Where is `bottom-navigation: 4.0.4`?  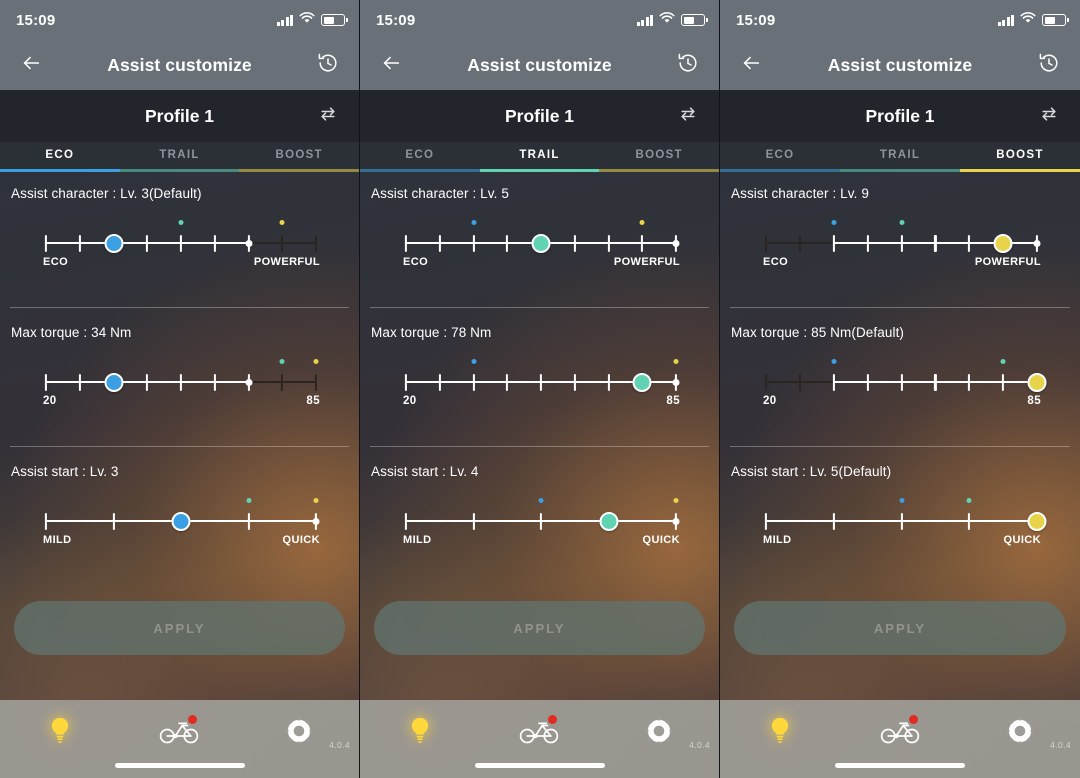 bottom-navigation: 4.0.4 is located at coordinates (900, 739).